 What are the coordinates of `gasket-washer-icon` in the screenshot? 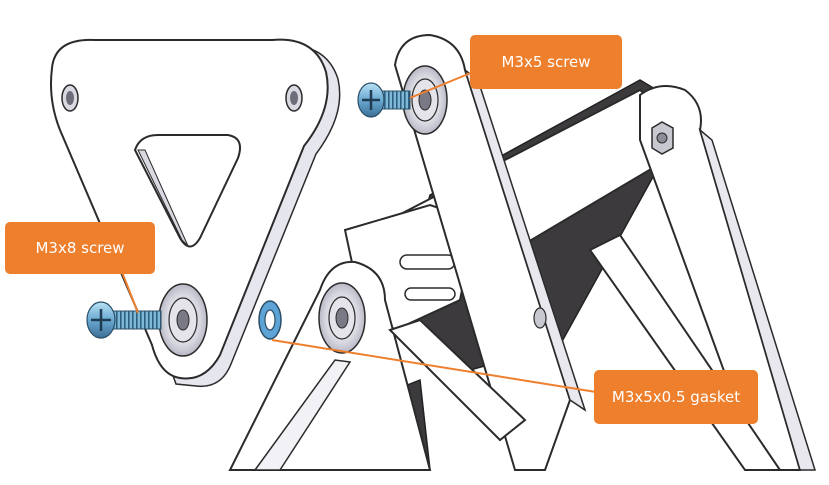 It's located at (270, 320).